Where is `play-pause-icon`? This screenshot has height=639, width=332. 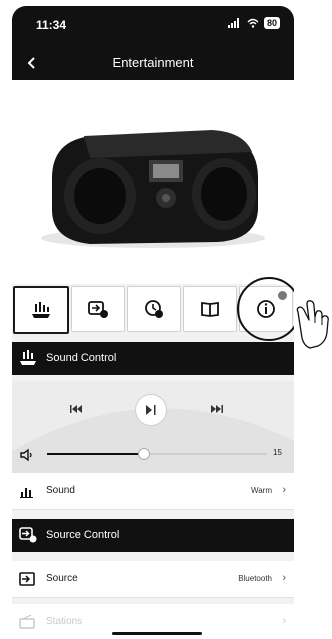
play-pause-icon is located at coordinates (151, 410).